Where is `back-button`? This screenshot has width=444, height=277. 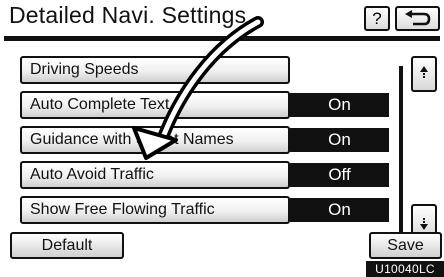 back-button is located at coordinates (417, 18).